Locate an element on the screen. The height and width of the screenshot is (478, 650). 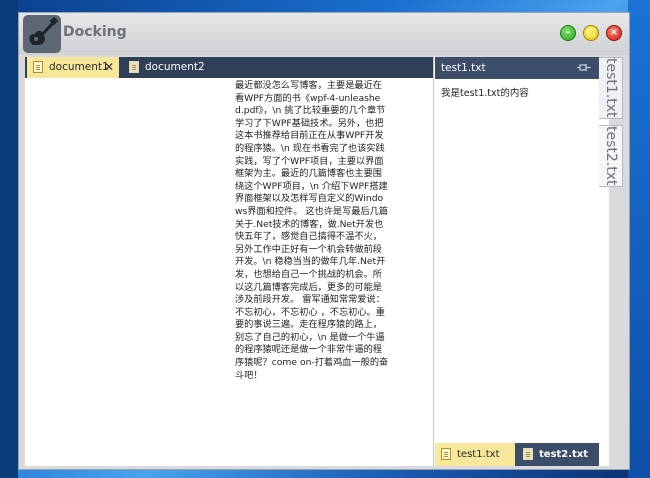
panel-bottom-tabs: test1.txt test2.txt is located at coordinates (517, 454).